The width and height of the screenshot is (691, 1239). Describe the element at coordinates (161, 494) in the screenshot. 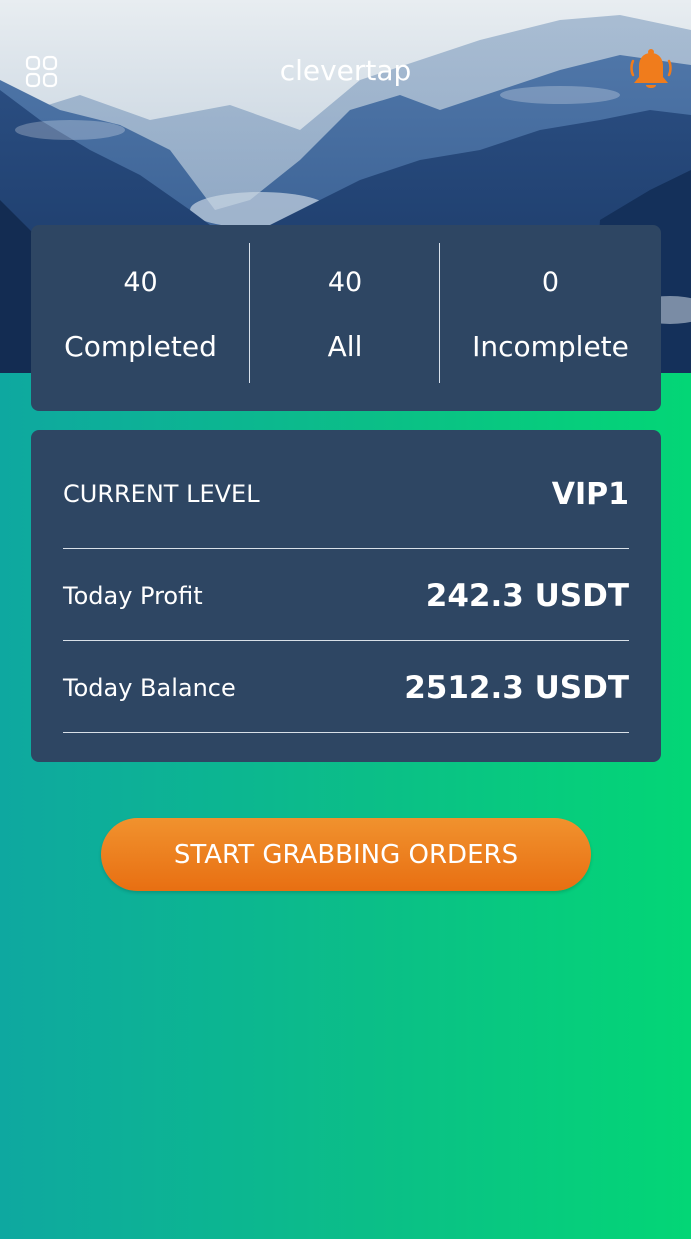

I see `current-level-label: CURRENT LEVEL` at that location.